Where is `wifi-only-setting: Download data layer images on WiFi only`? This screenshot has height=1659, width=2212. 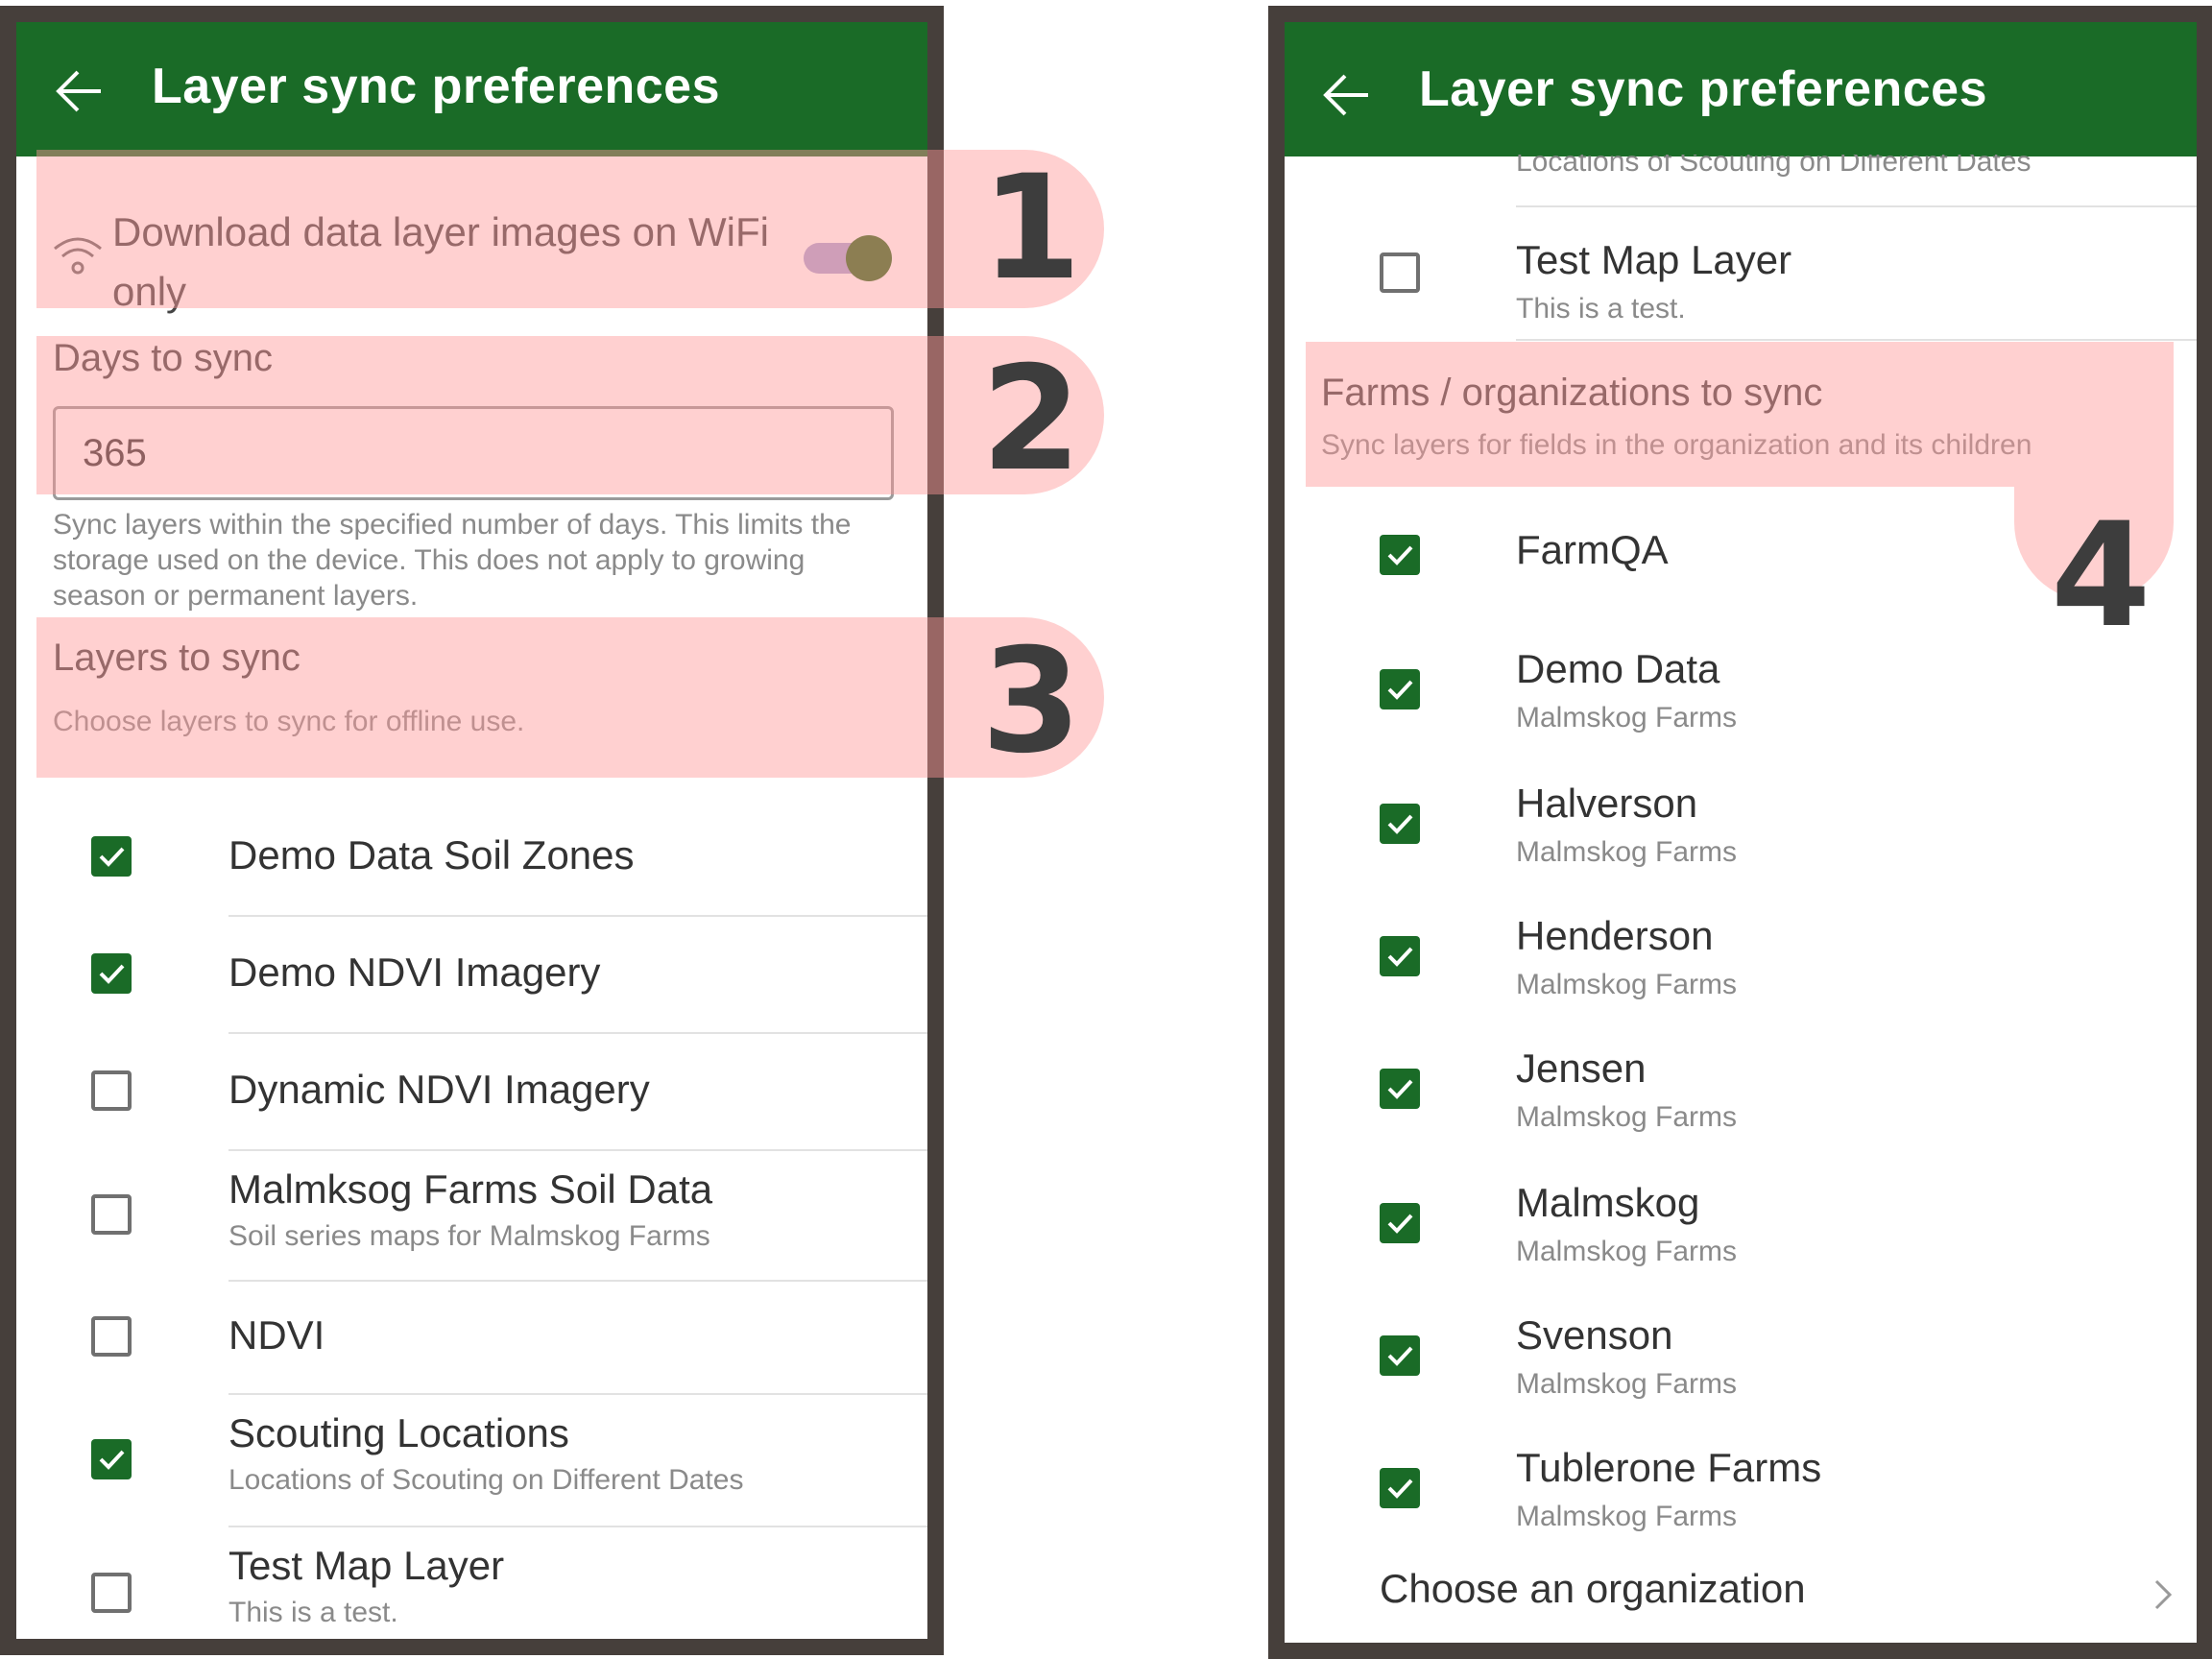
wifi-only-setting: Download data layer images on WiFi only is located at coordinates (471, 248).